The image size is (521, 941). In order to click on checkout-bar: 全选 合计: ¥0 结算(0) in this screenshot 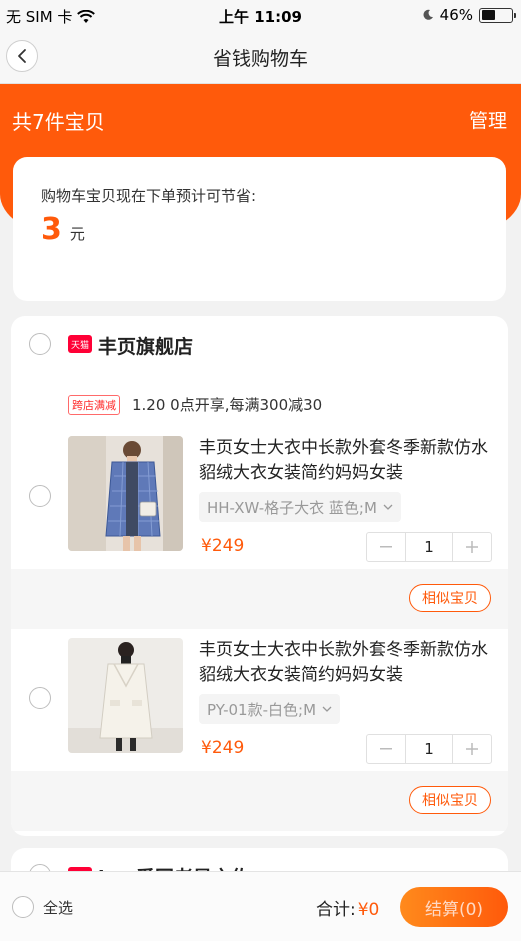, I will do `click(260, 906)`.